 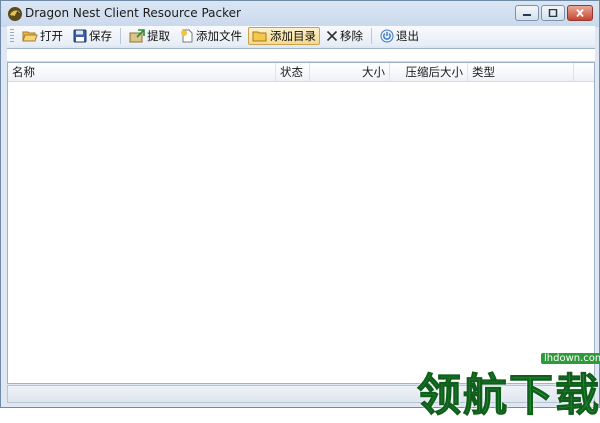 I want to click on exit-label: 退出, so click(x=407, y=36).